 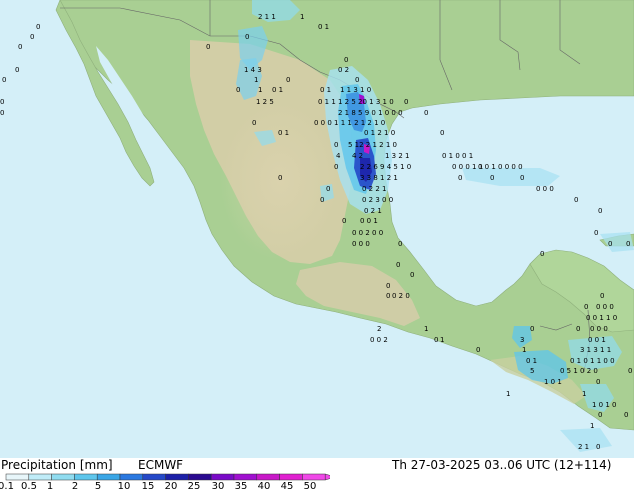 What do you see at coordinates (310, 486) in the screenshot?
I see `legend-tick-label: 50` at bounding box center [310, 486].